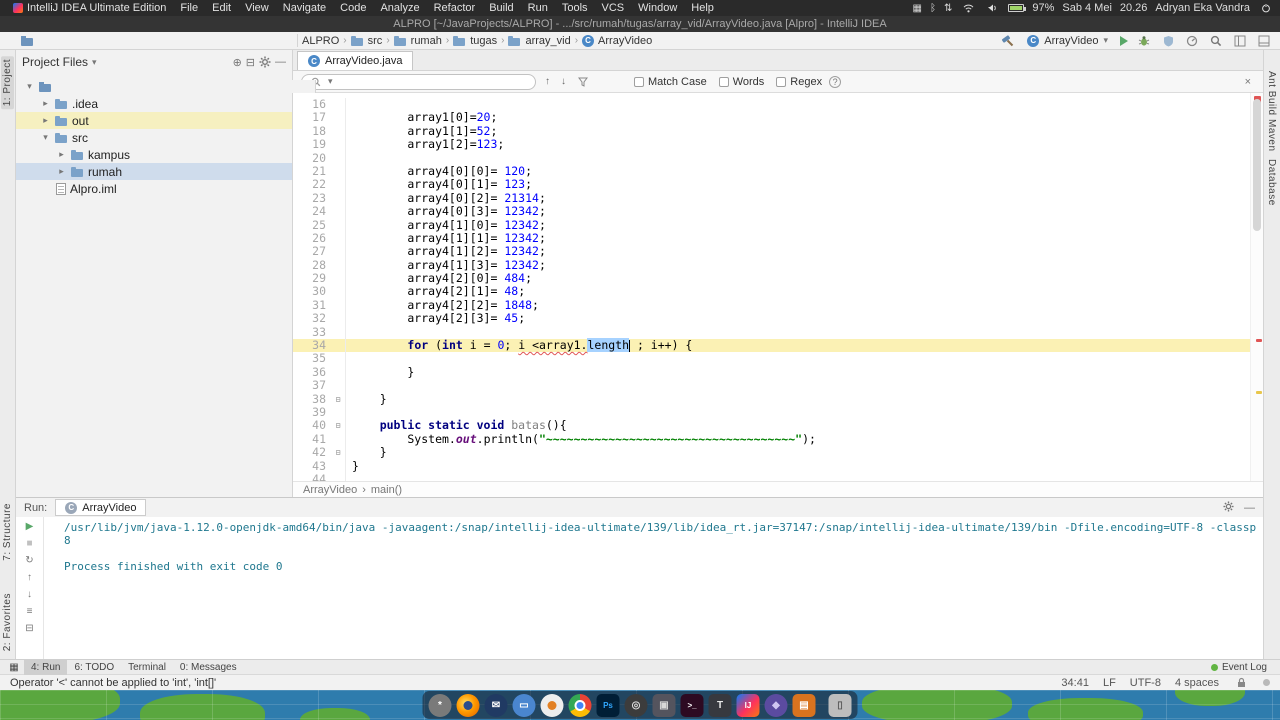 The height and width of the screenshot is (720, 1280). What do you see at coordinates (1144, 41) in the screenshot?
I see `debug-button` at bounding box center [1144, 41].